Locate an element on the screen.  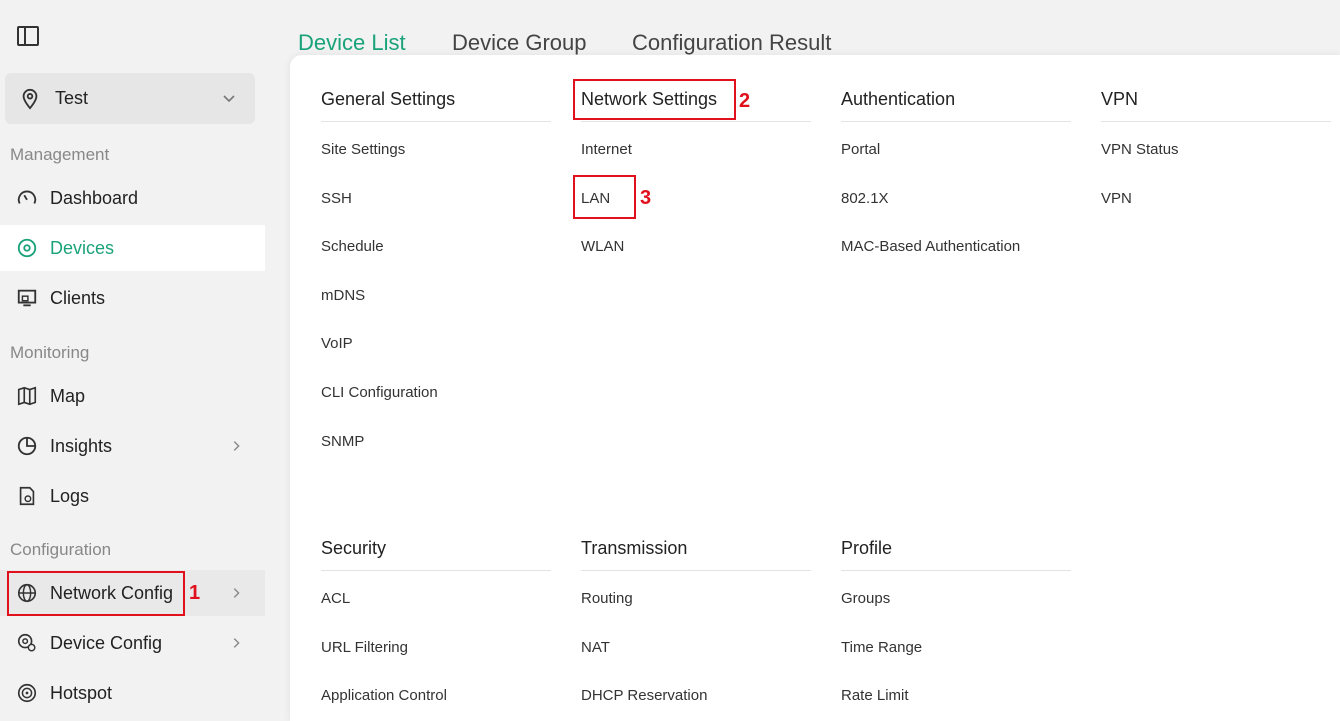
link-8021x: 802.1X is located at coordinates (865, 198).